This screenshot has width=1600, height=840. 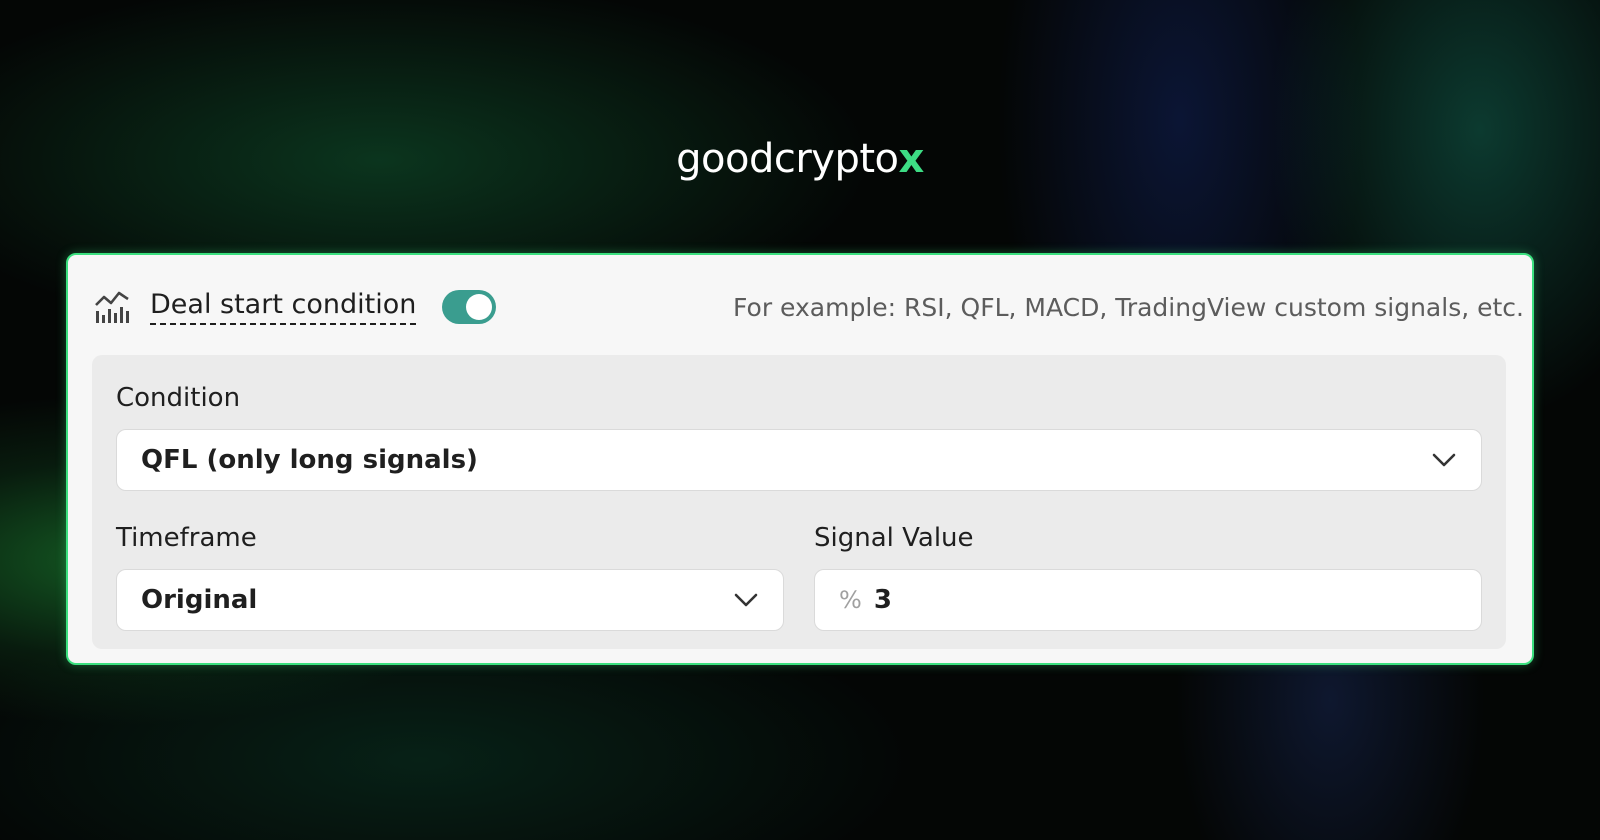 I want to click on logo-wordmark: goodcrypto, so click(x=787, y=159).